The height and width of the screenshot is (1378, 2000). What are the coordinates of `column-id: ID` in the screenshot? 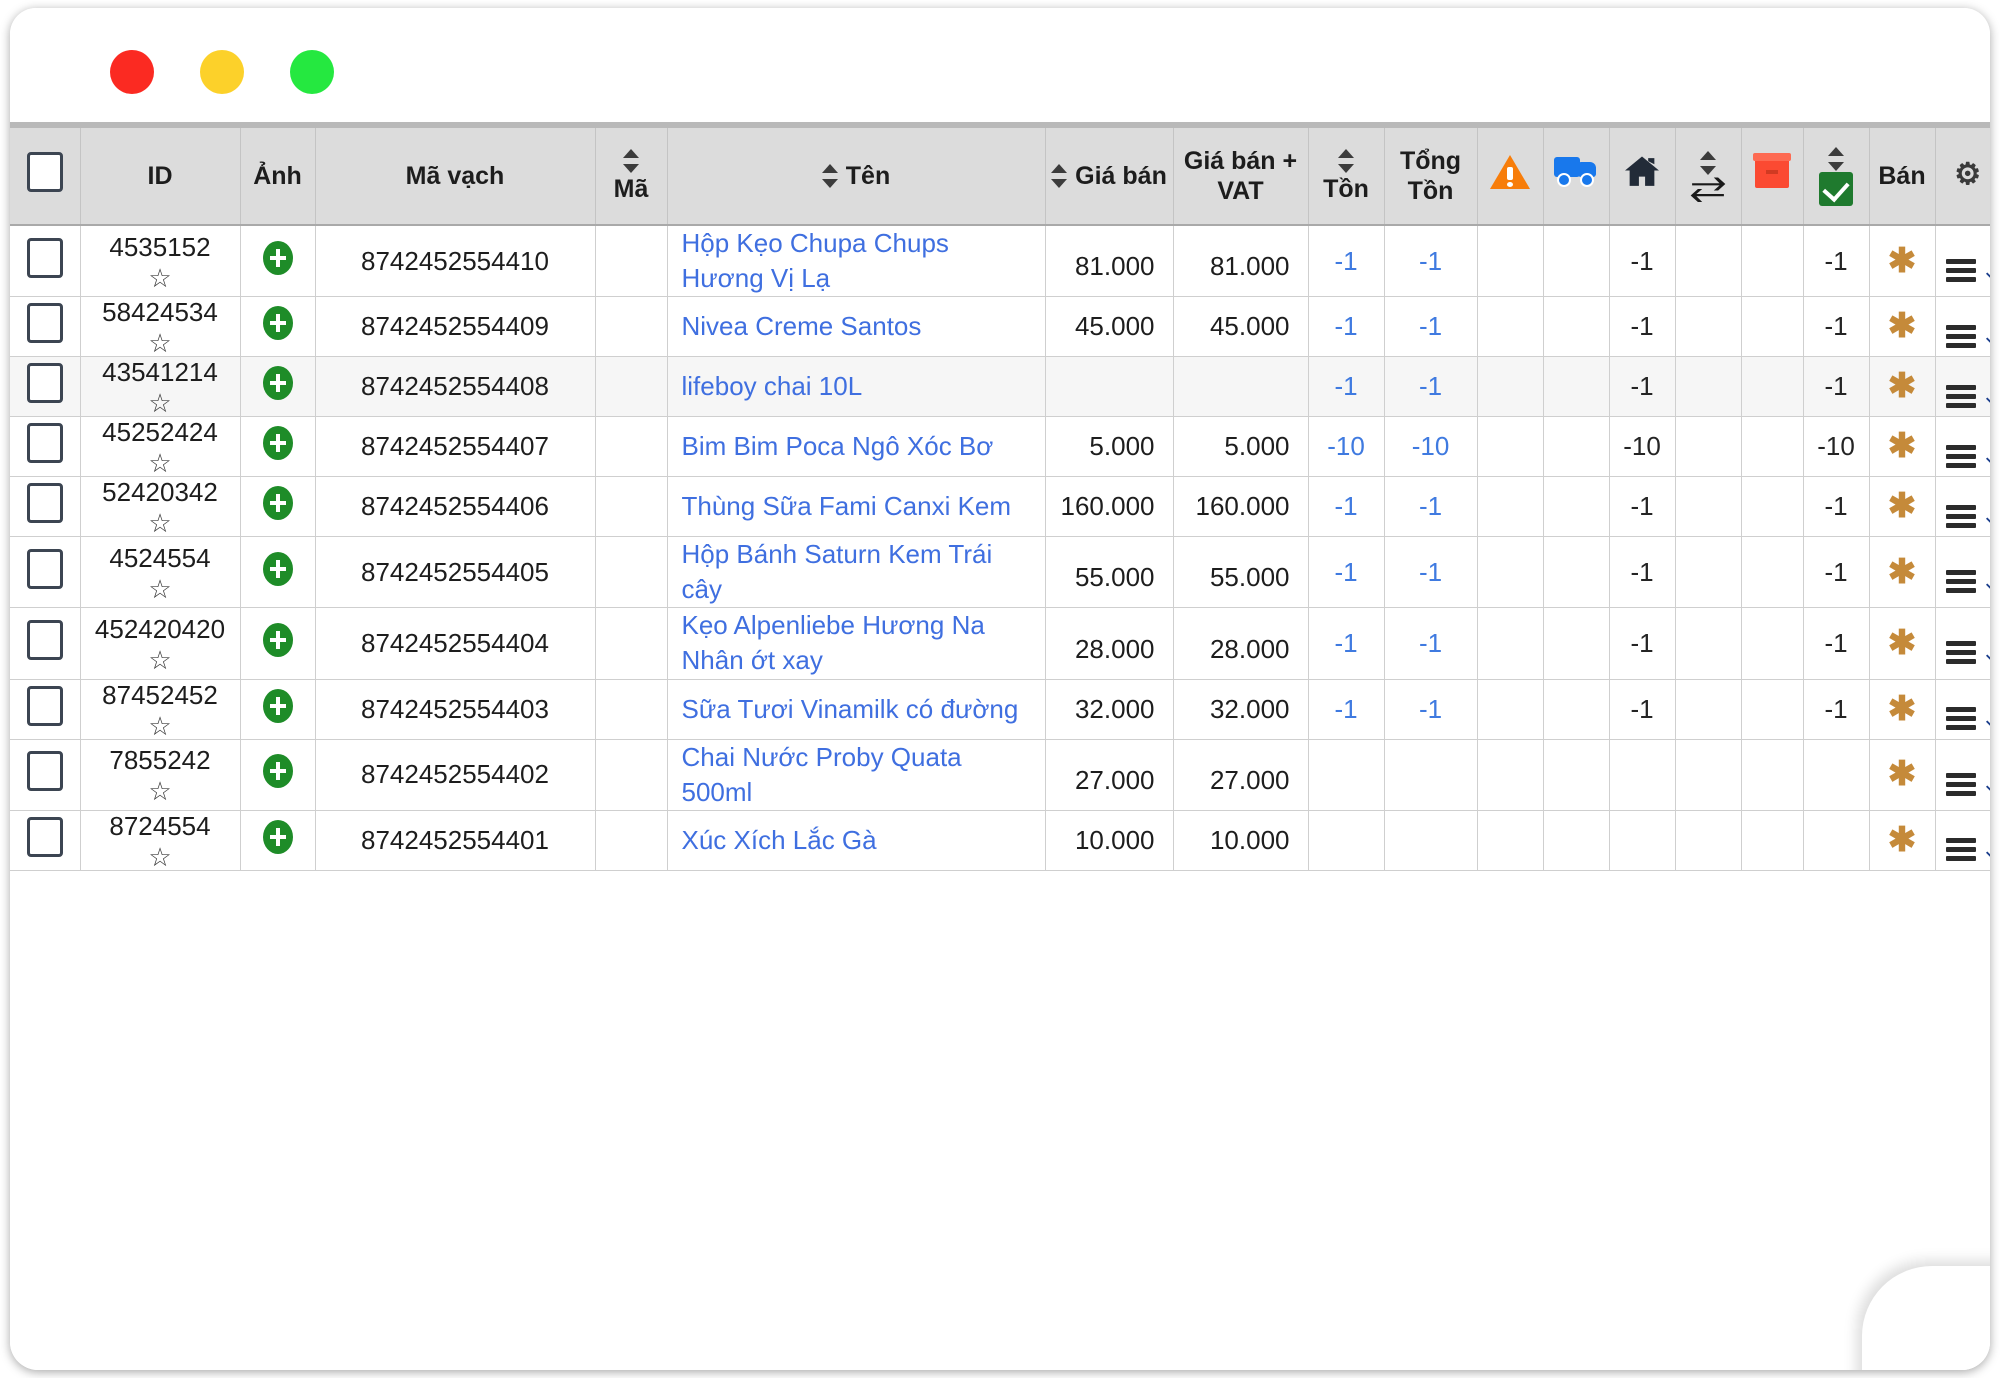 It's located at (160, 176).